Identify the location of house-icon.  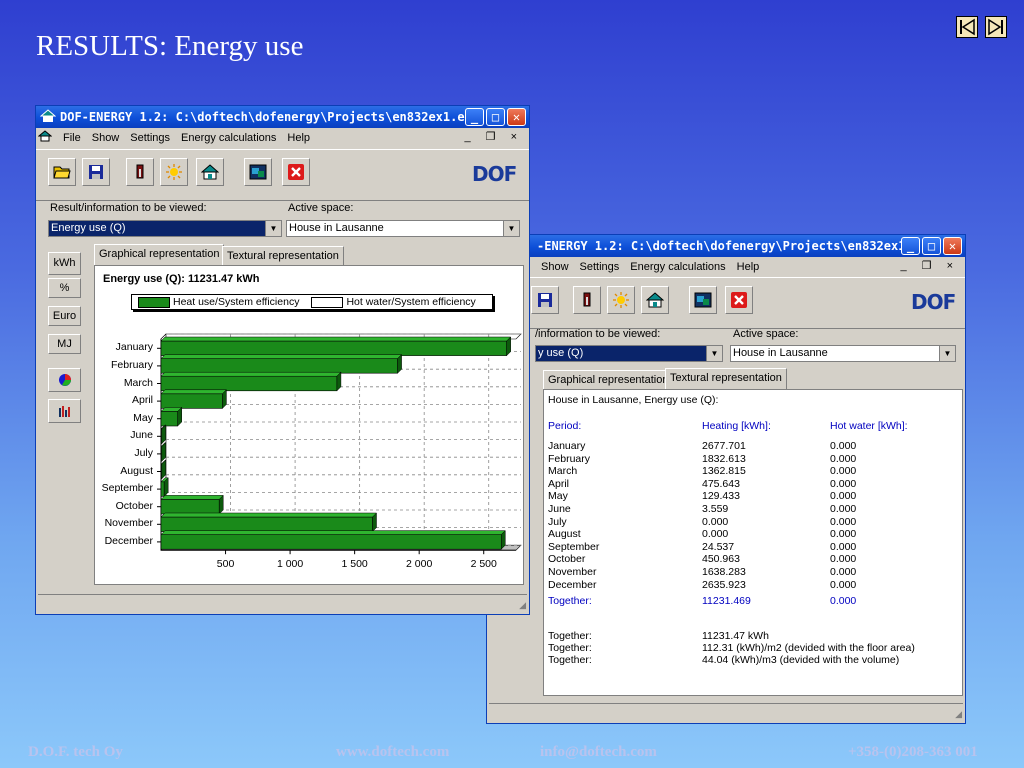
(655, 300).